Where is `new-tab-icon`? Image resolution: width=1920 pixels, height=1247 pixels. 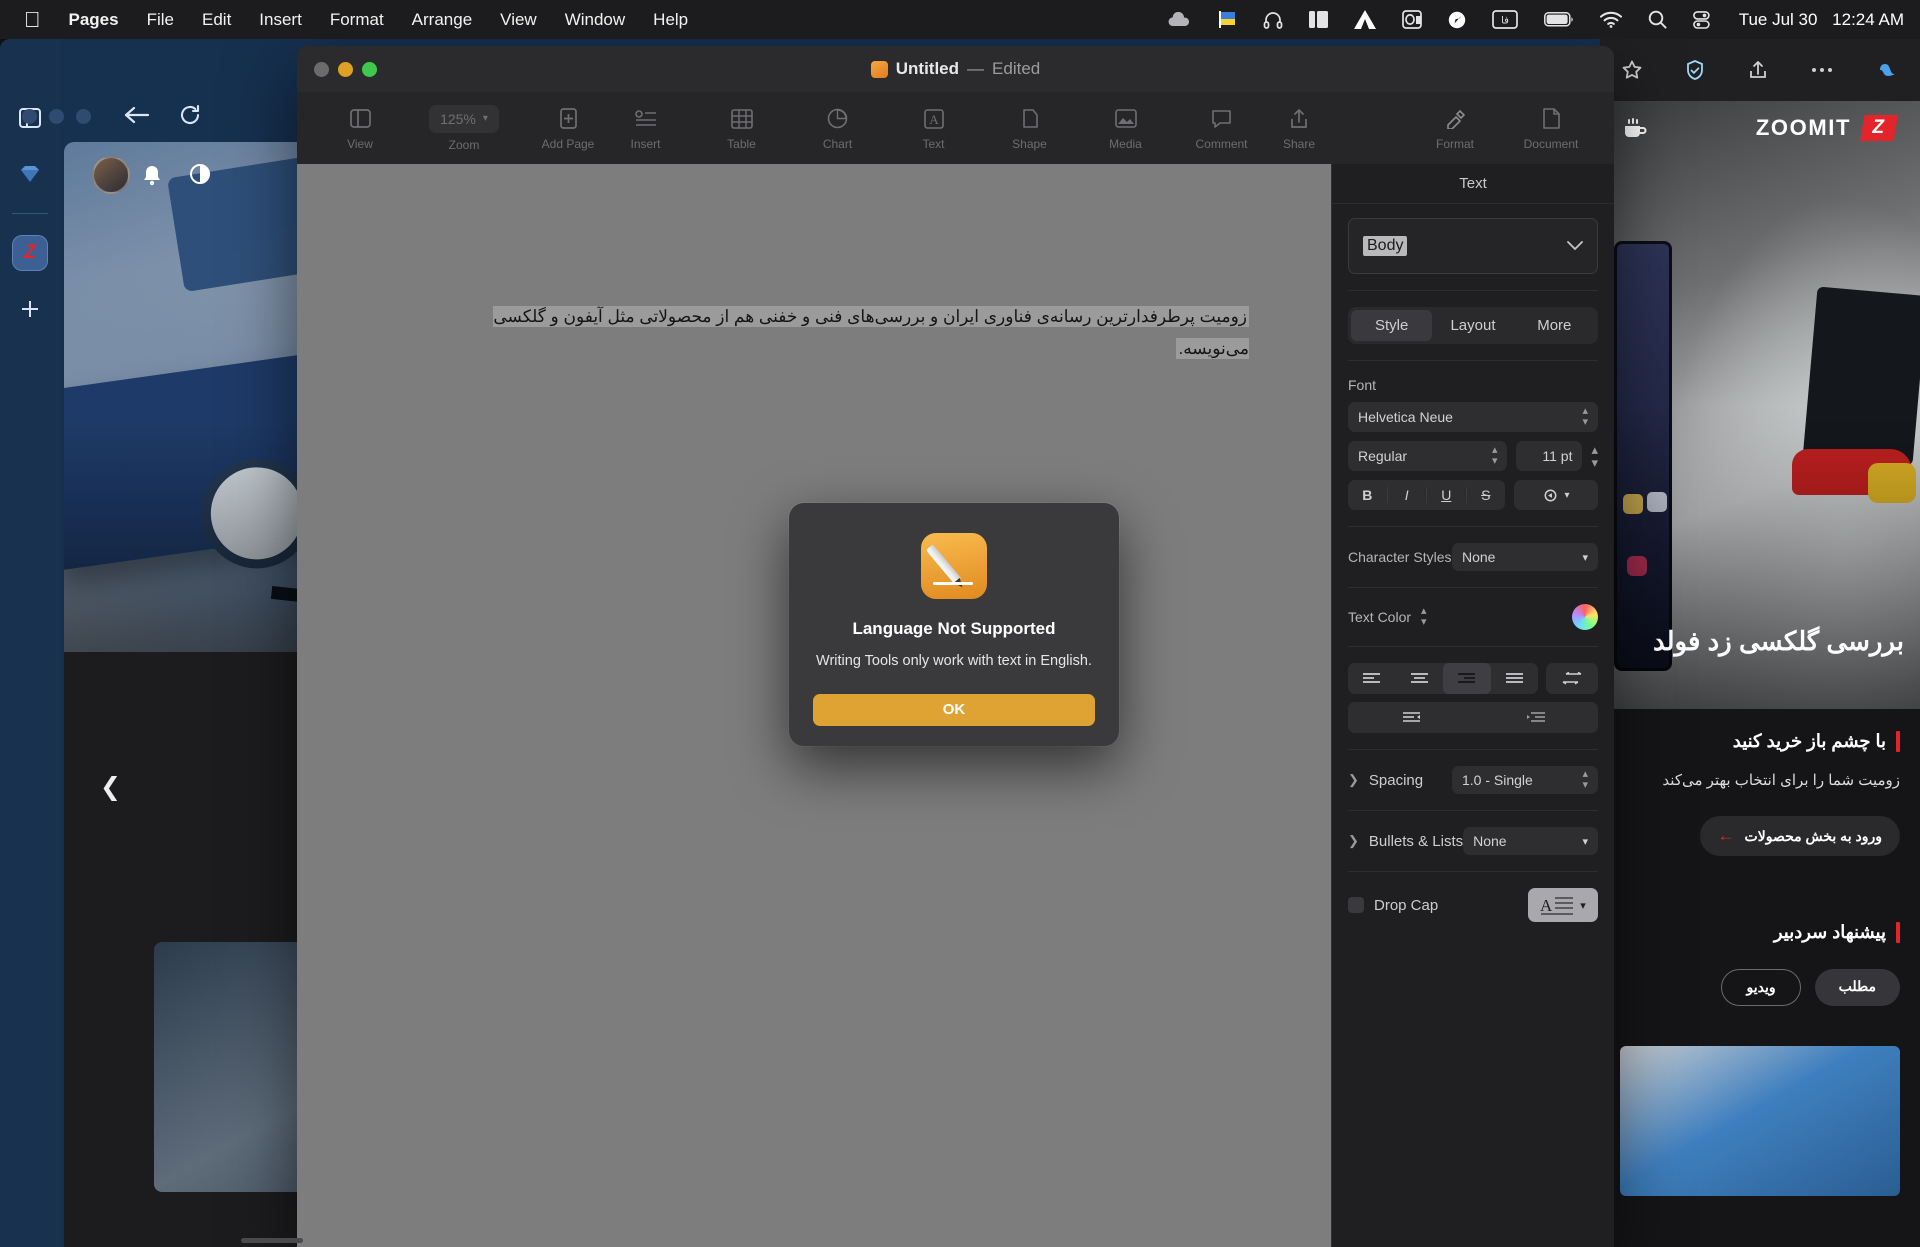
new-tab-icon is located at coordinates (30, 309).